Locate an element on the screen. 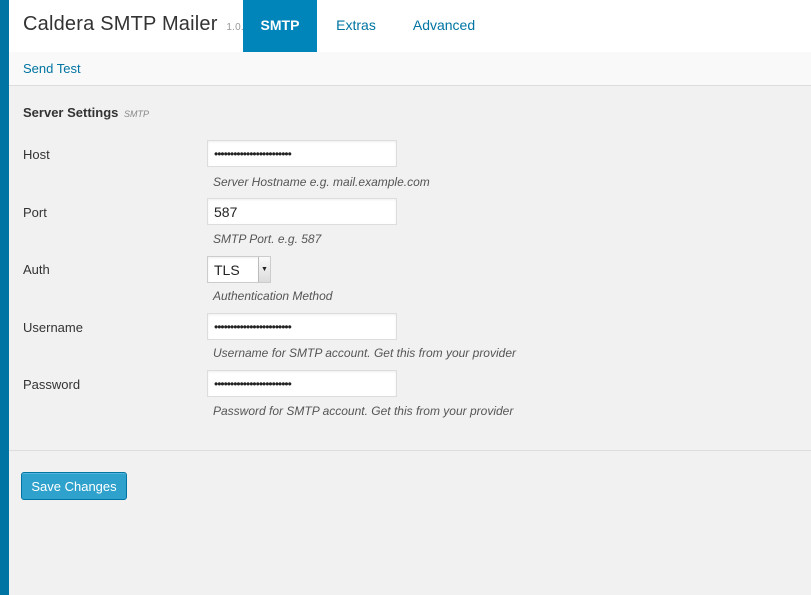  section-title-text: Server Settings is located at coordinates (71, 112).